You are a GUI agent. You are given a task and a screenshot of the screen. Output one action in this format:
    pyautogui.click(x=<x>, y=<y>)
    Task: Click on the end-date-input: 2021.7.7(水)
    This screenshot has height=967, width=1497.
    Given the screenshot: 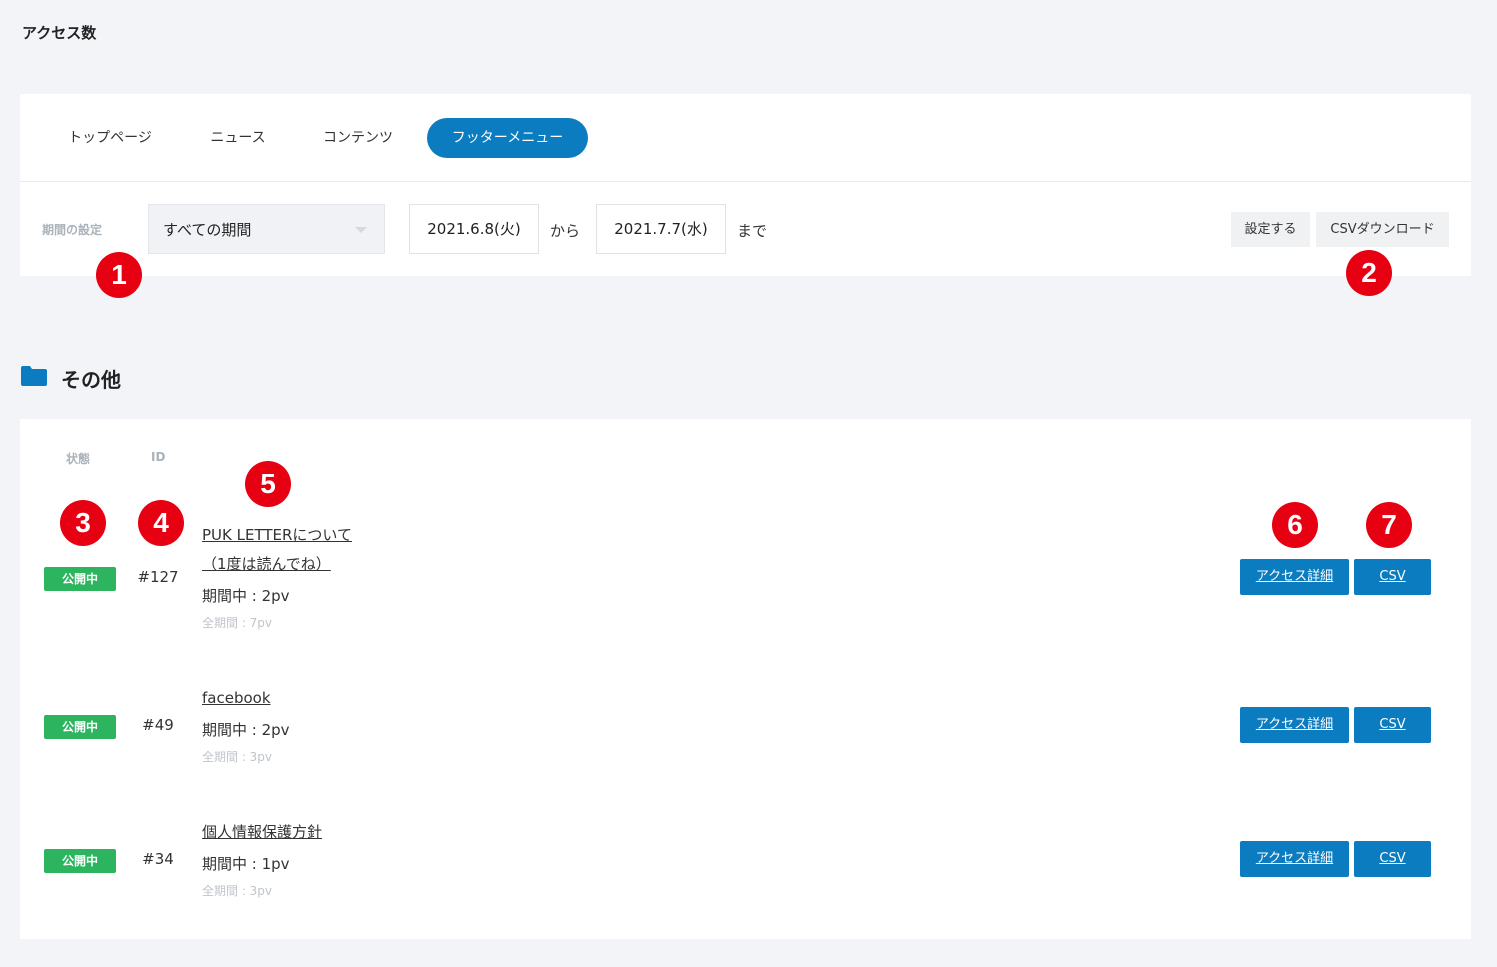 What is the action you would take?
    pyautogui.click(x=661, y=229)
    